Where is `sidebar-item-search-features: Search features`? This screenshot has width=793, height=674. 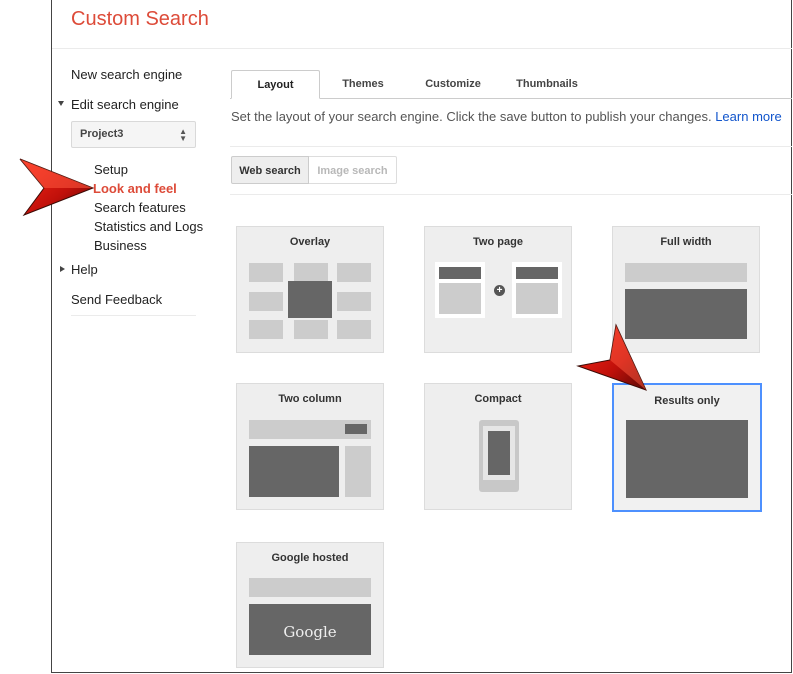 sidebar-item-search-features: Search features is located at coordinates (140, 207).